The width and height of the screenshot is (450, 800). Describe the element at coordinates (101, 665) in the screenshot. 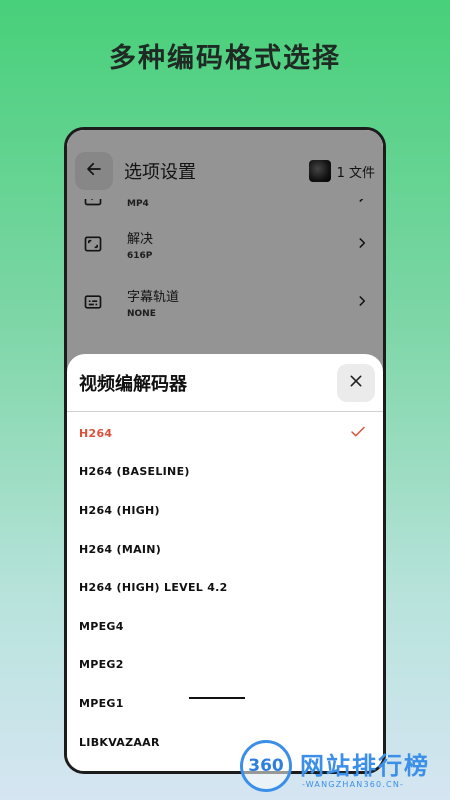

I see `codec-option-label: MPEG2` at that location.